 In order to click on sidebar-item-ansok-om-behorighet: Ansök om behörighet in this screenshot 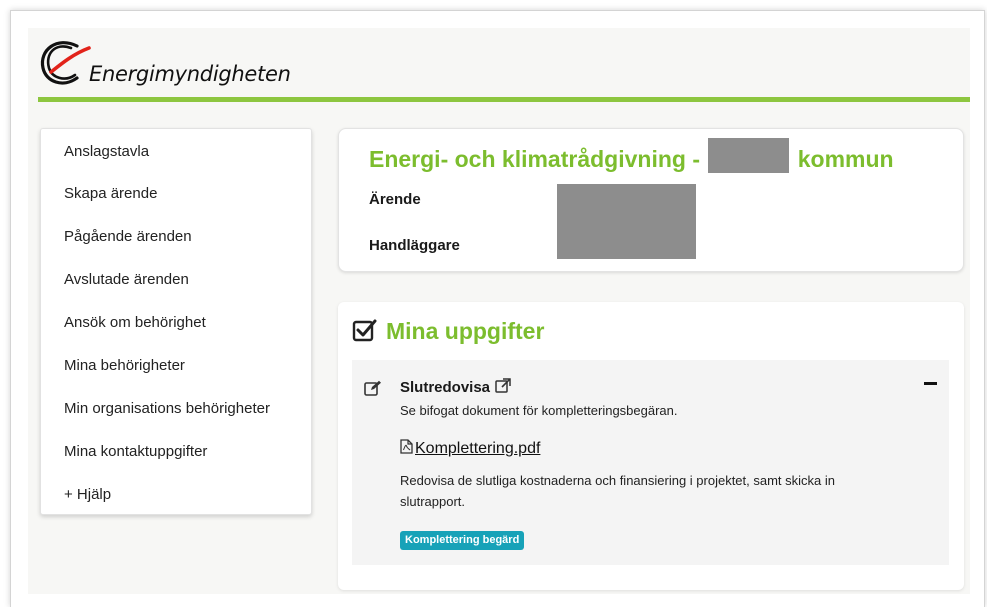, I will do `click(135, 322)`.